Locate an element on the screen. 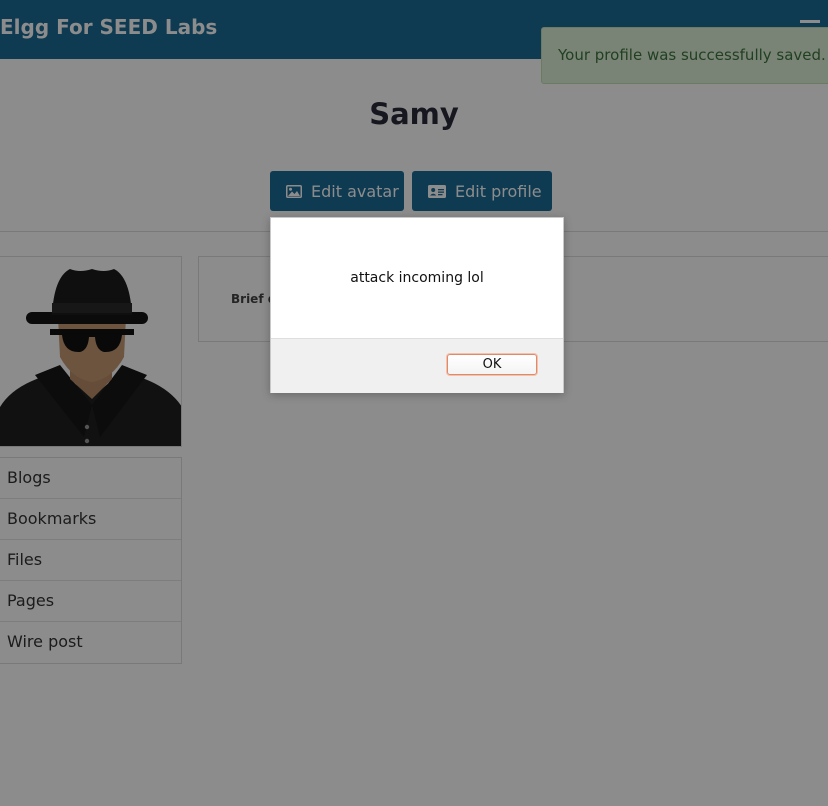  alert-message: attack incoming lol is located at coordinates (417, 278).